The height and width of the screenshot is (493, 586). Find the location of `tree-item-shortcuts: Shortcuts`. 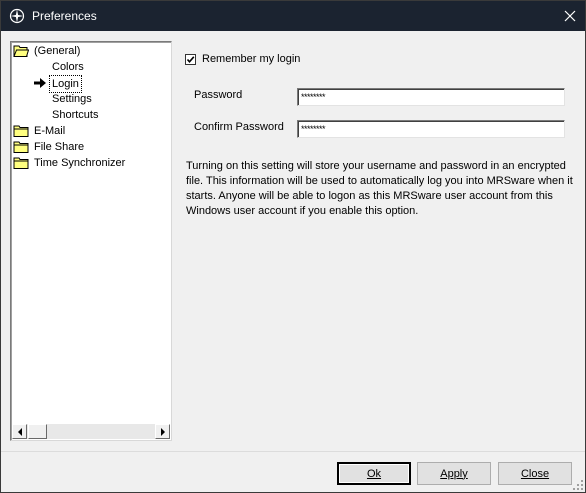

tree-item-shortcuts: Shortcuts is located at coordinates (75, 115).